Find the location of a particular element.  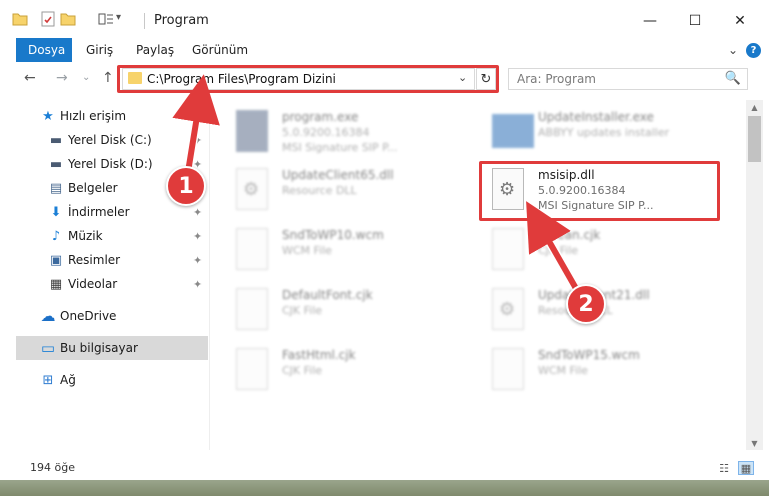

sidebar-item-label: İndirmeler is located at coordinates (99, 212).